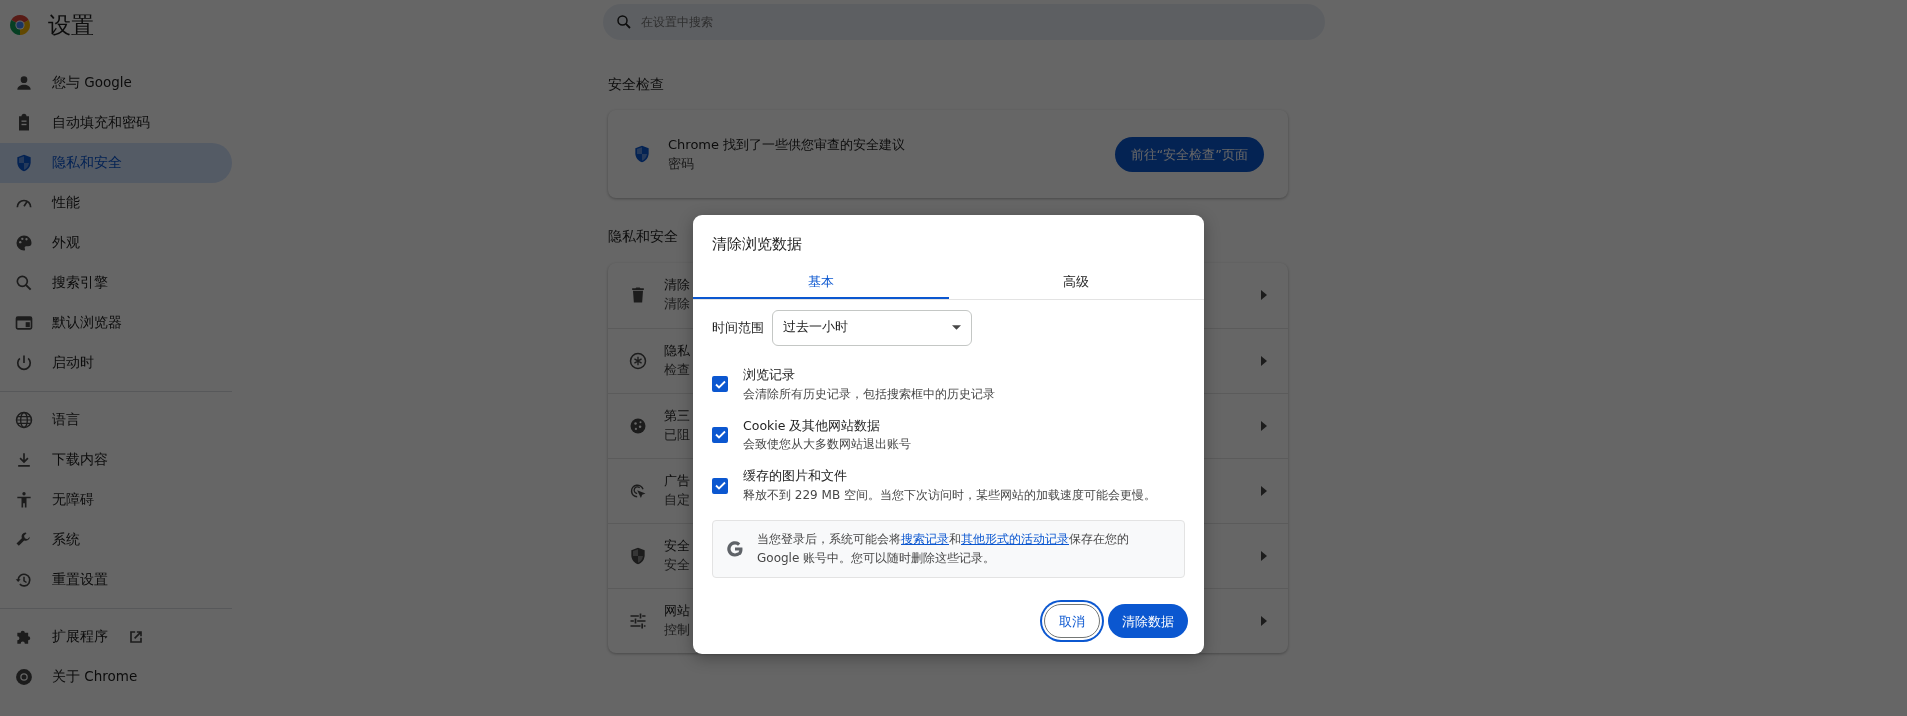 This screenshot has width=1907, height=716. I want to click on row-subtitle: 自定, so click(677, 499).